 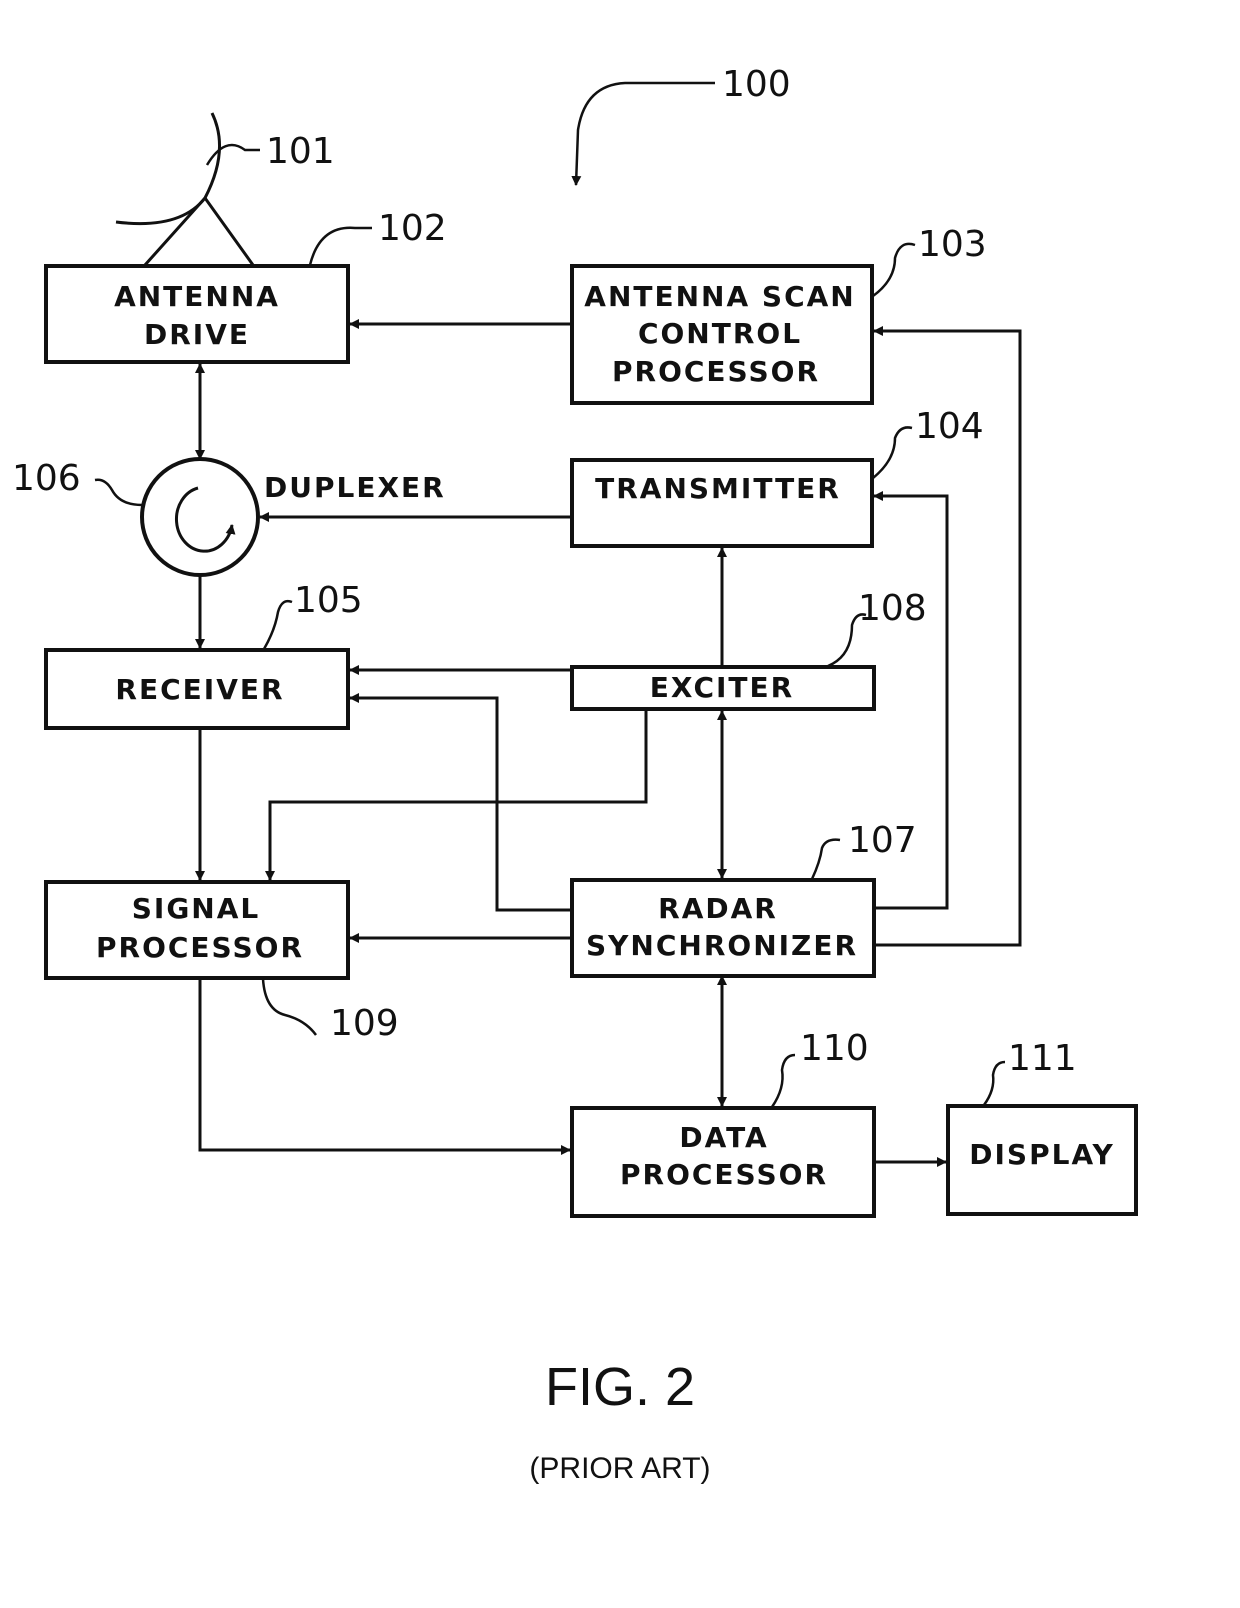 What do you see at coordinates (203, 655) in the screenshot?
I see `receiver-block: RECEIVER 105` at bounding box center [203, 655].